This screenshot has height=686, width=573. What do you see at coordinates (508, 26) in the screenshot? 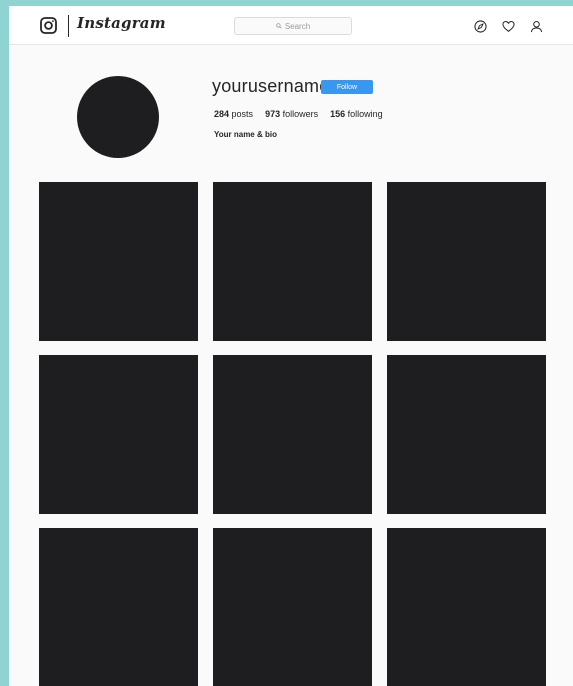
I see `heart-icon` at bounding box center [508, 26].